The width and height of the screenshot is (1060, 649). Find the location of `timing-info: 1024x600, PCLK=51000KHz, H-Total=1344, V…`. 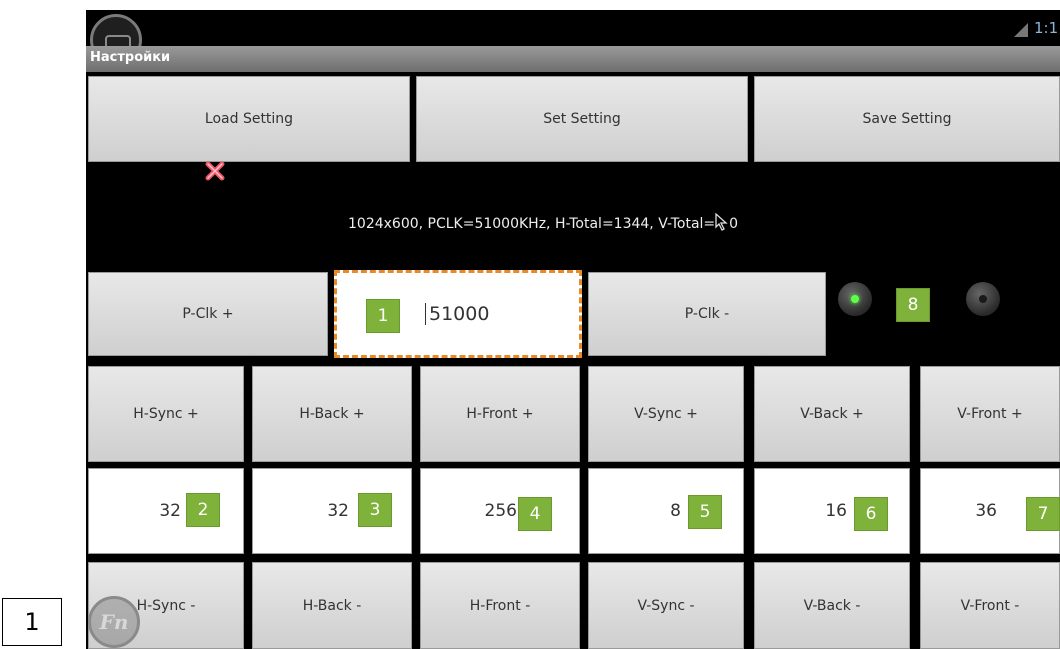

timing-info: 1024x600, PCLK=51000KHz, H-Total=1344, V… is located at coordinates (543, 221).